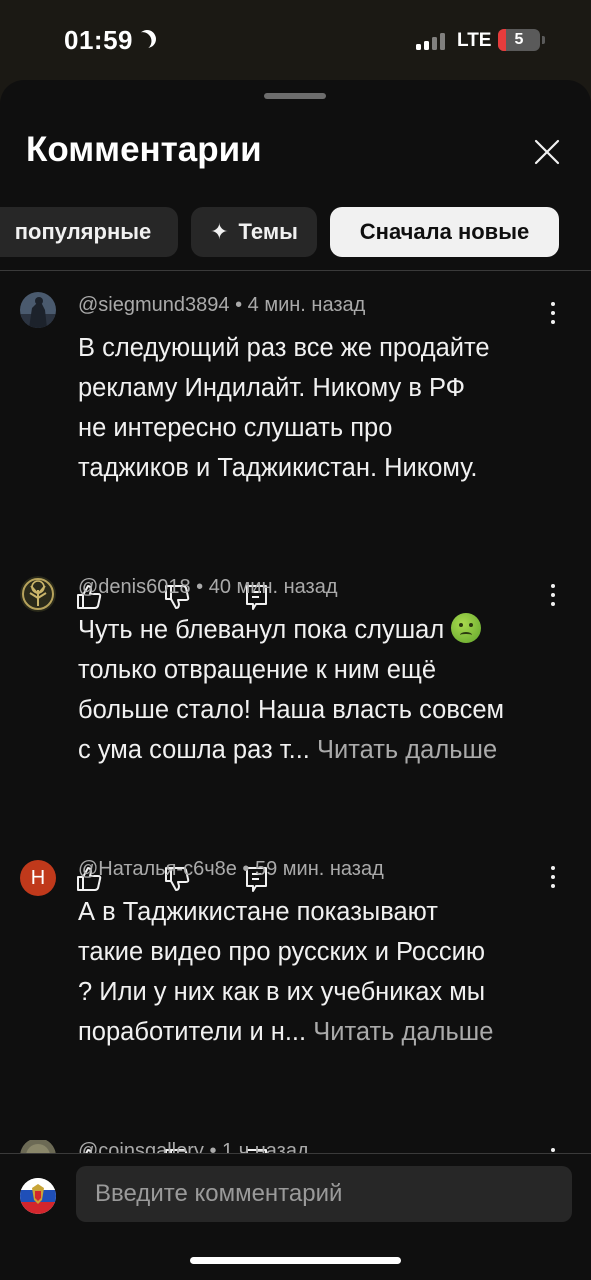 This screenshot has height=1280, width=591. Describe the element at coordinates (543, 40) in the screenshot. I see `battery-nub` at that location.